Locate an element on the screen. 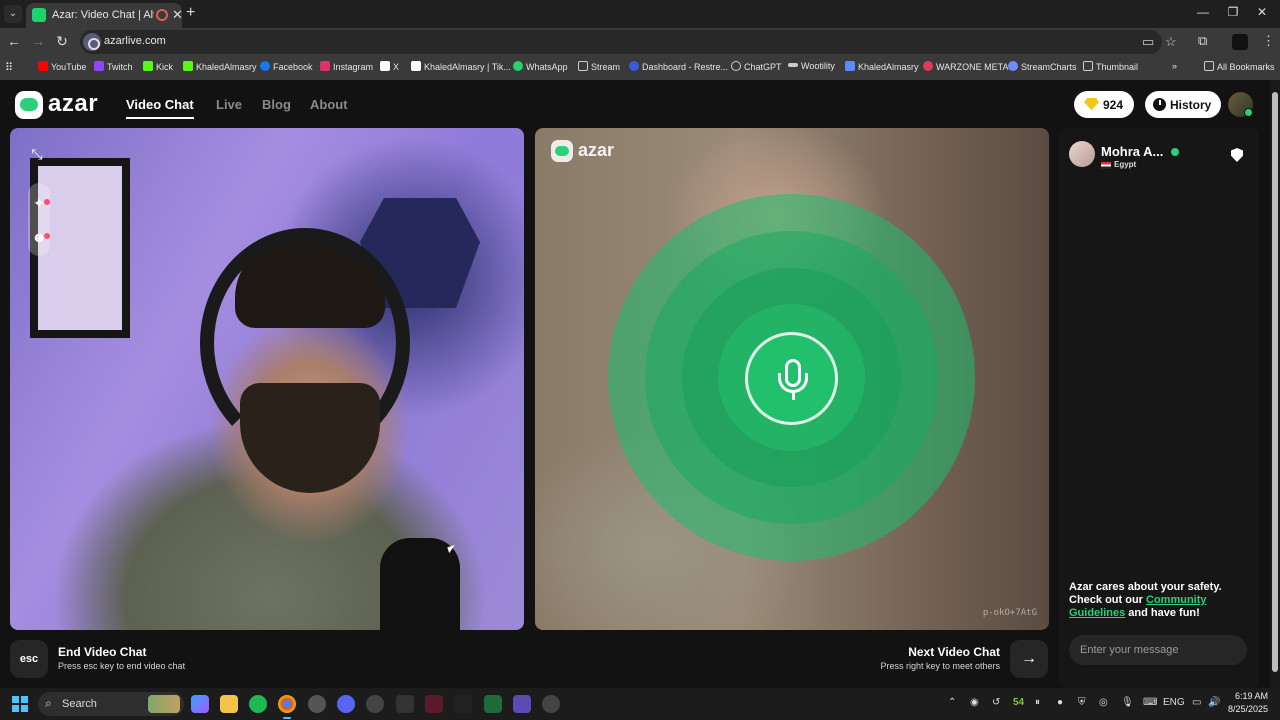  game-controller-icon is located at coordinates (522, 704).